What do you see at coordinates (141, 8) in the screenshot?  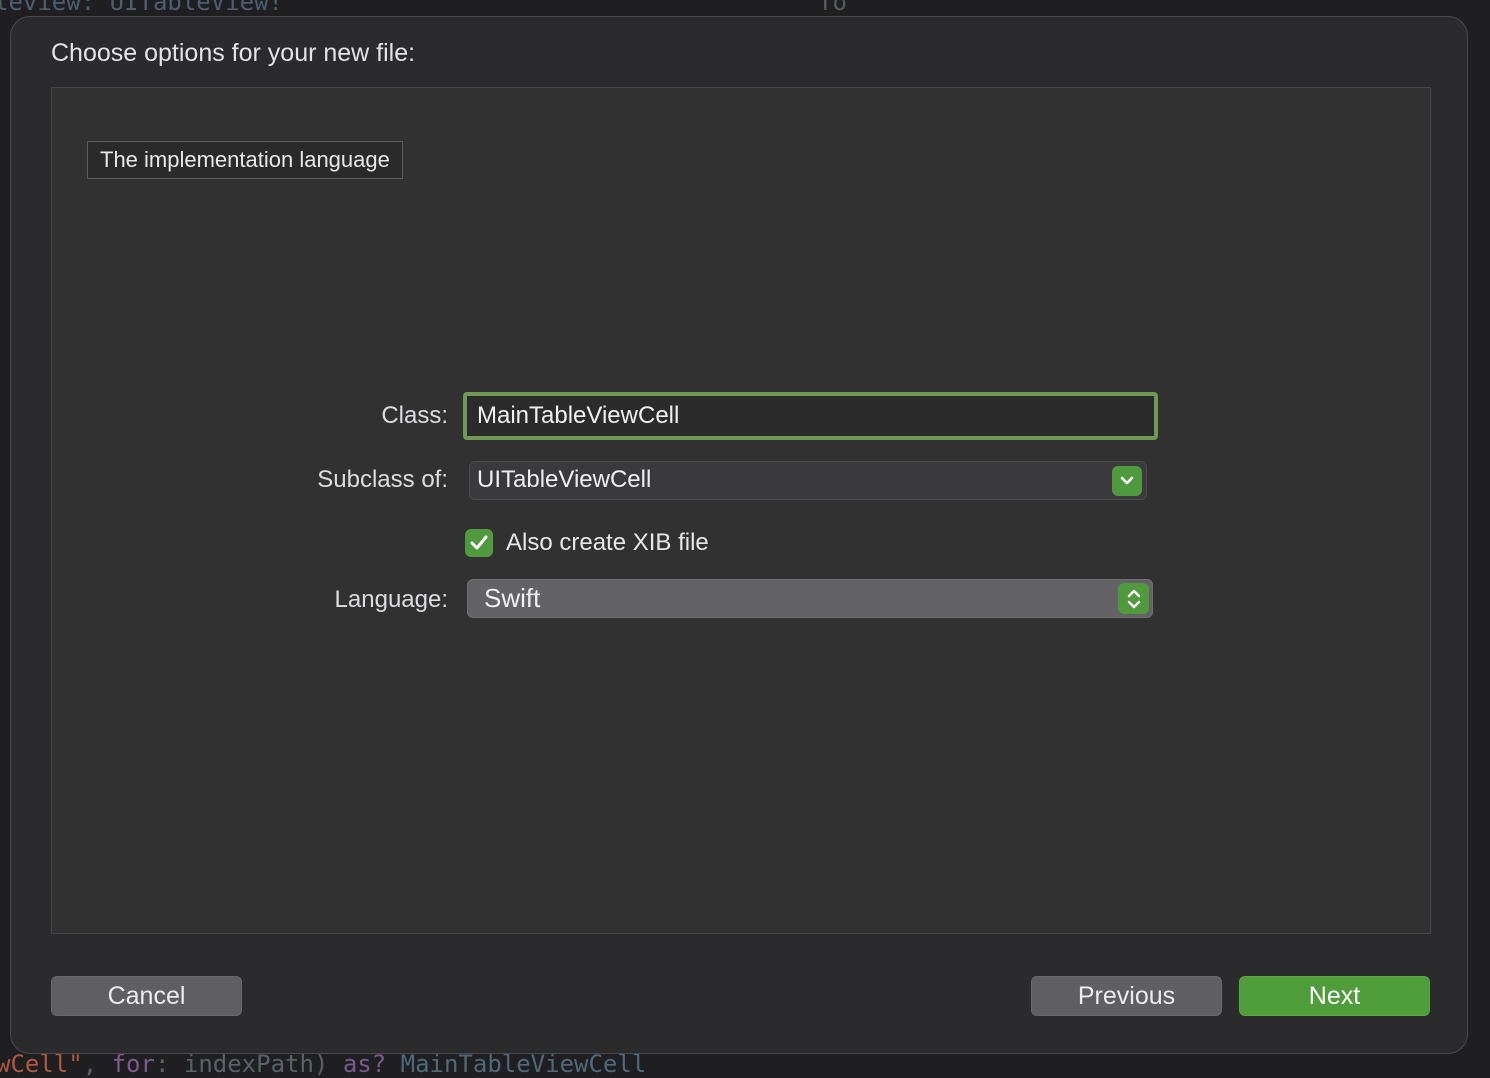 I see `background-code-line: leview: UITableView!` at bounding box center [141, 8].